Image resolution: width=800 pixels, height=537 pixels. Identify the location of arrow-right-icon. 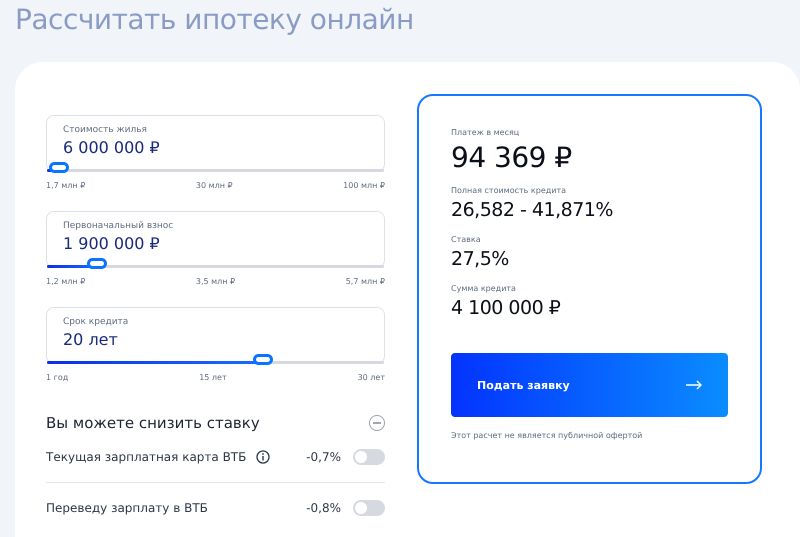
(694, 385).